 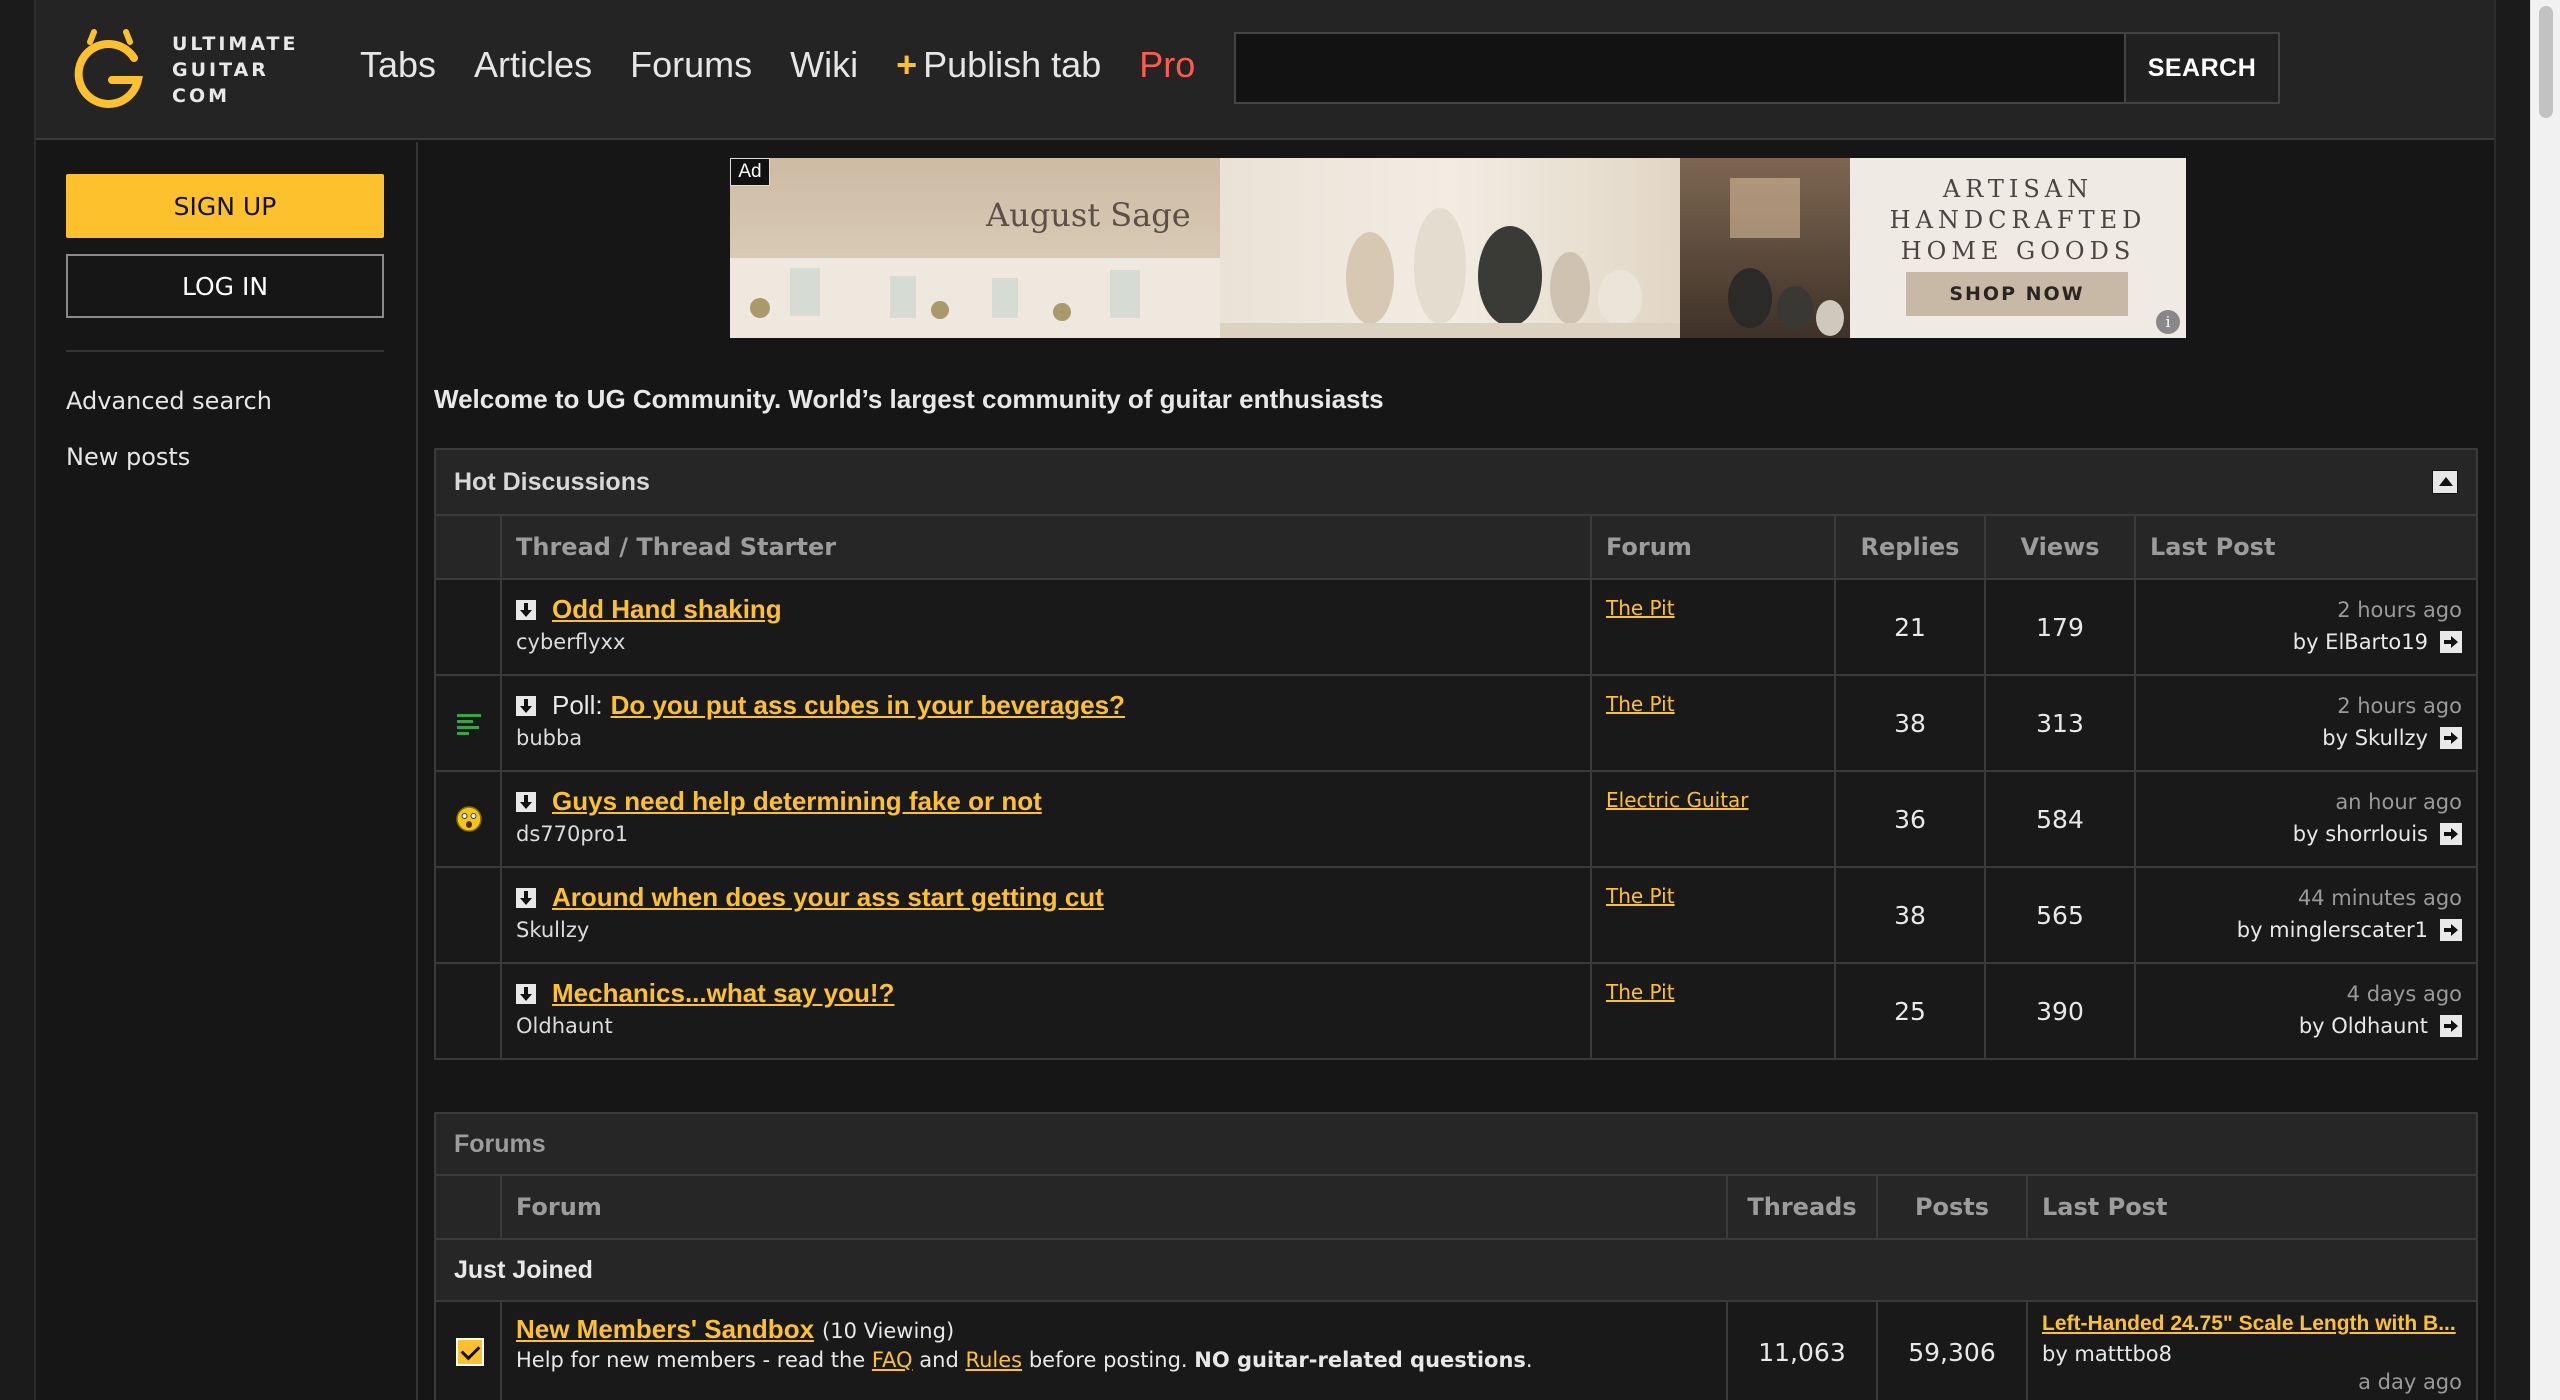 What do you see at coordinates (2360, 834) in the screenshot?
I see `last-post-author: by shorrlouis` at bounding box center [2360, 834].